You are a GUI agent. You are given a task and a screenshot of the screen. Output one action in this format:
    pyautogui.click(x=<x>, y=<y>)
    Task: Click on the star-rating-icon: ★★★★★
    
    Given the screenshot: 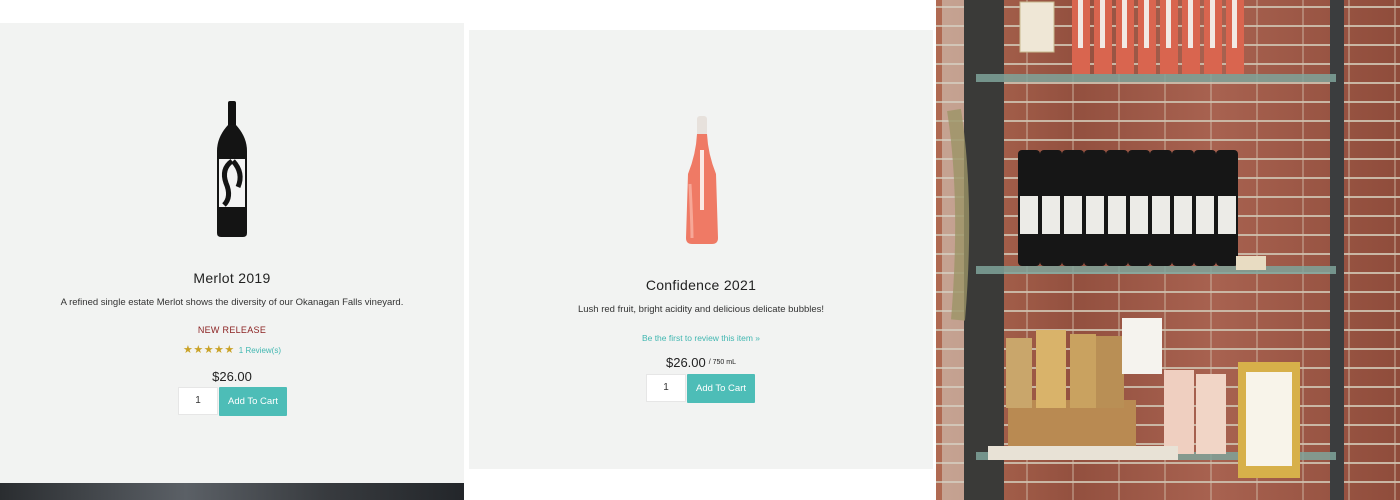 What is the action you would take?
    pyautogui.click(x=208, y=350)
    